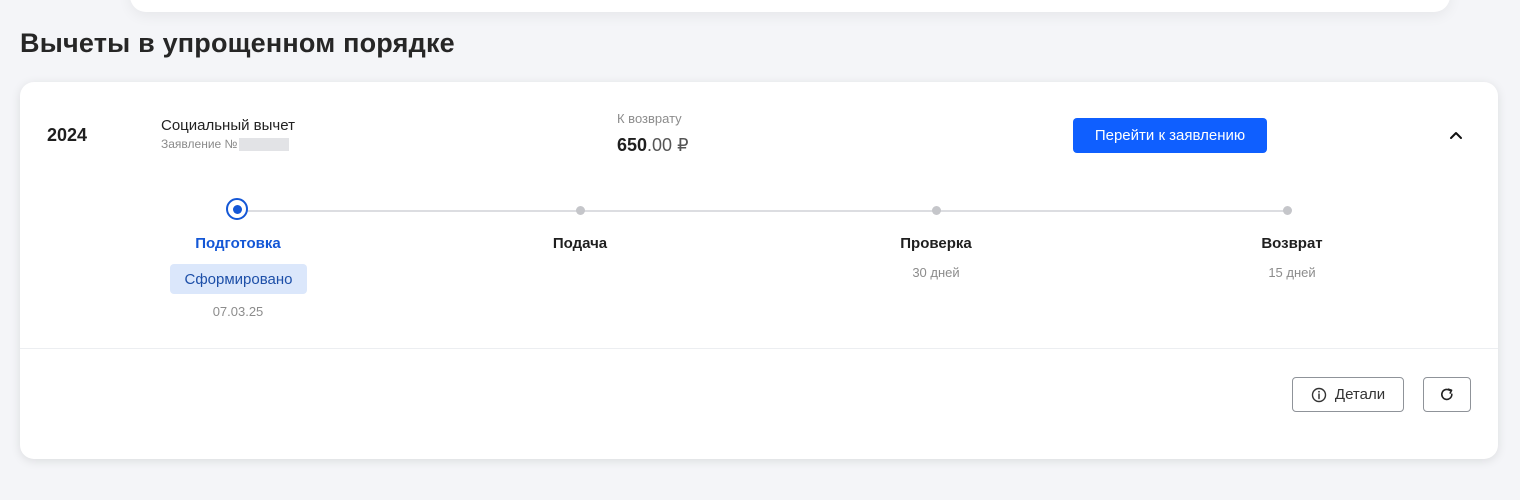 Image resolution: width=1520 pixels, height=500 pixels. What do you see at coordinates (936, 272) in the screenshot?
I see `step-duration-review: 30 дней` at bounding box center [936, 272].